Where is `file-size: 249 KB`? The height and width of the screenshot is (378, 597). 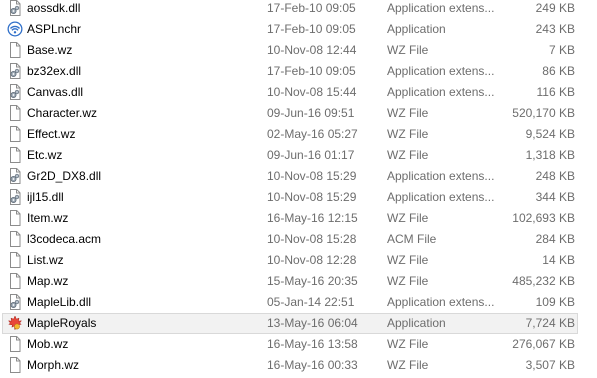 file-size: 249 KB is located at coordinates (555, 8).